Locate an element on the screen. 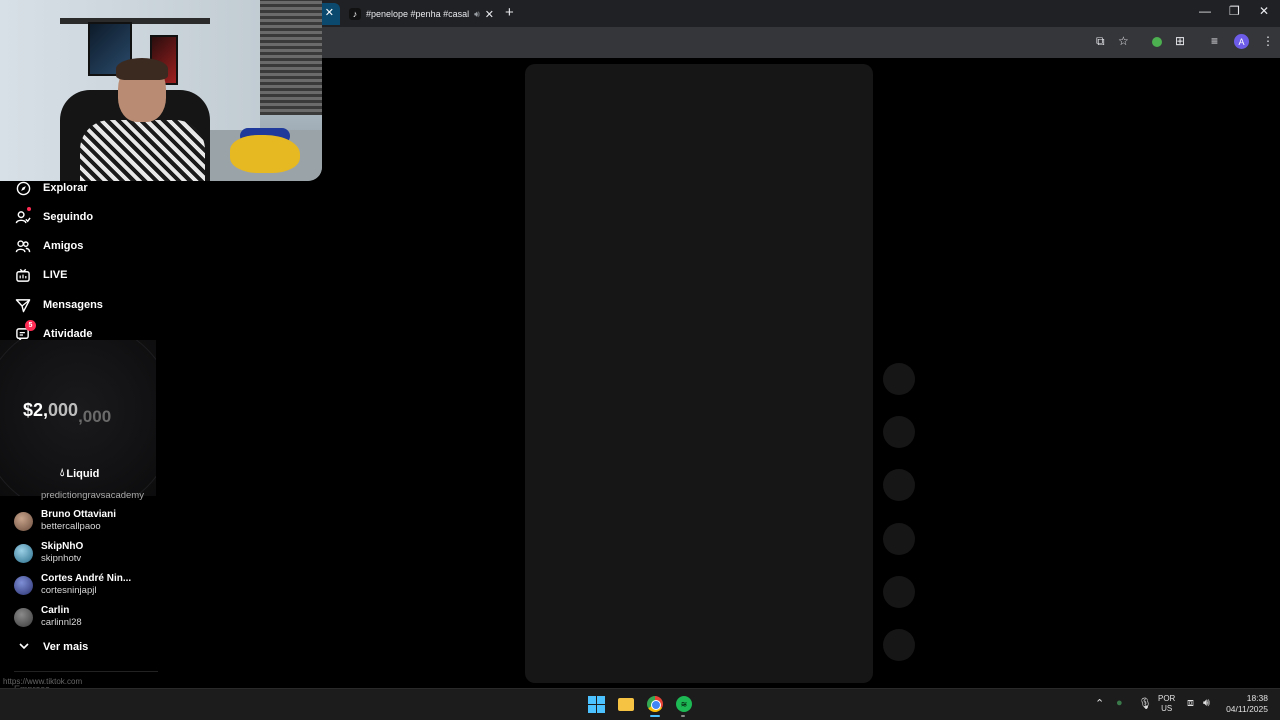 Image resolution: width=1280 pixels, height=720 pixels. music-disc-button is located at coordinates (899, 645).